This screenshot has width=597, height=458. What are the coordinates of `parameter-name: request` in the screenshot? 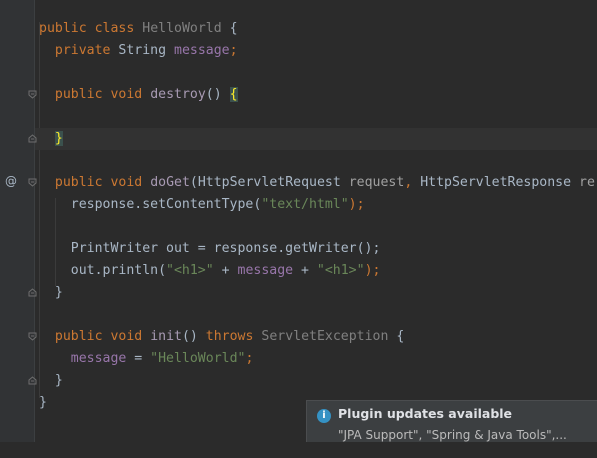 It's located at (376, 182).